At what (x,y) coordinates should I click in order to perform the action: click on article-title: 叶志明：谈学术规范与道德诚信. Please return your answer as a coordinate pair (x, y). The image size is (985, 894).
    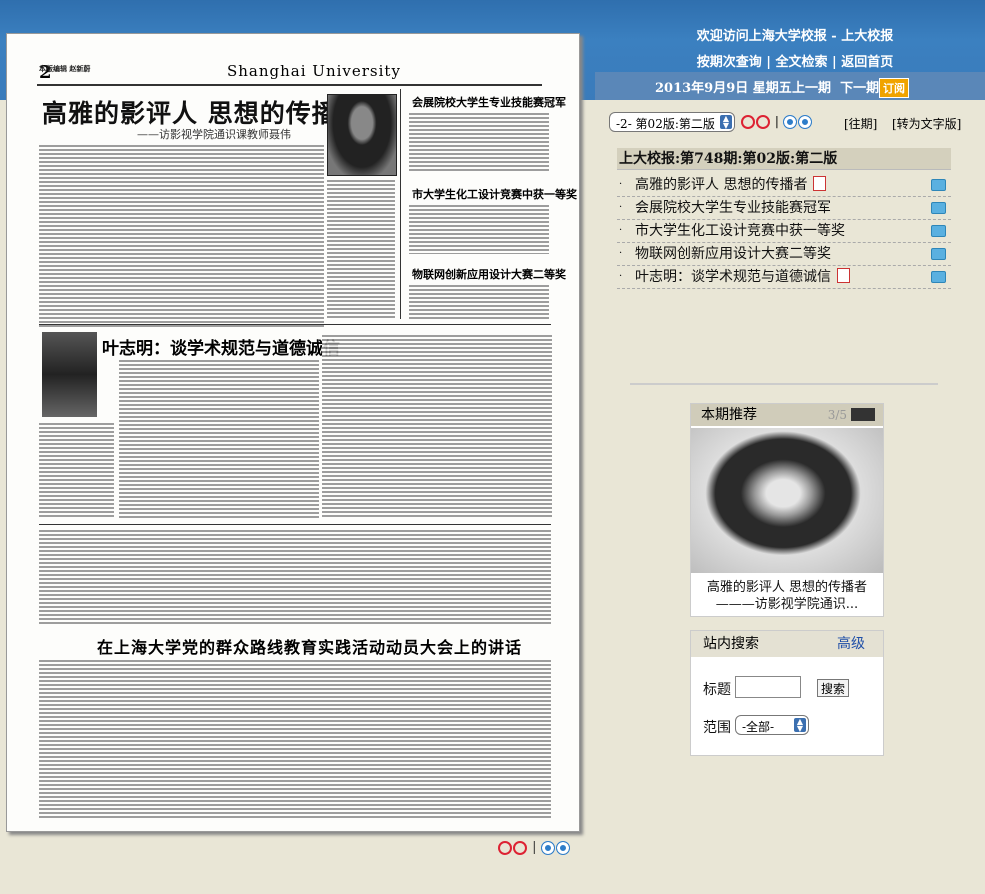
    Looking at the image, I should click on (733, 277).